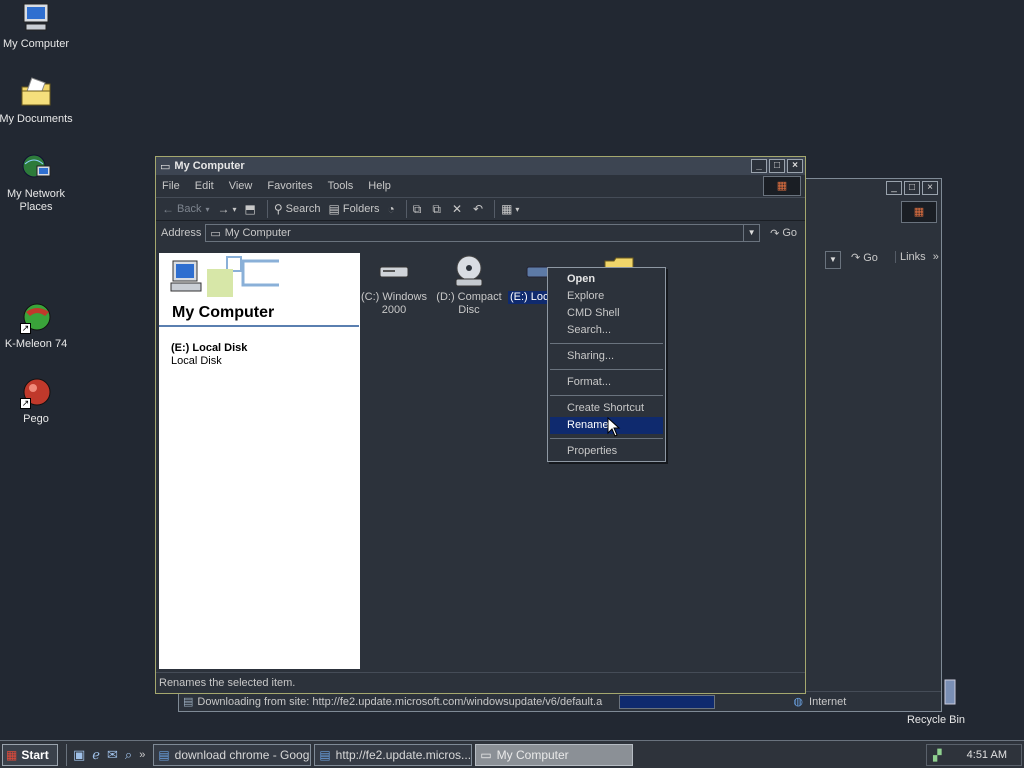  Describe the element at coordinates (25, 403) in the screenshot. I see `shortcut-arrow-icon: ↗` at that location.